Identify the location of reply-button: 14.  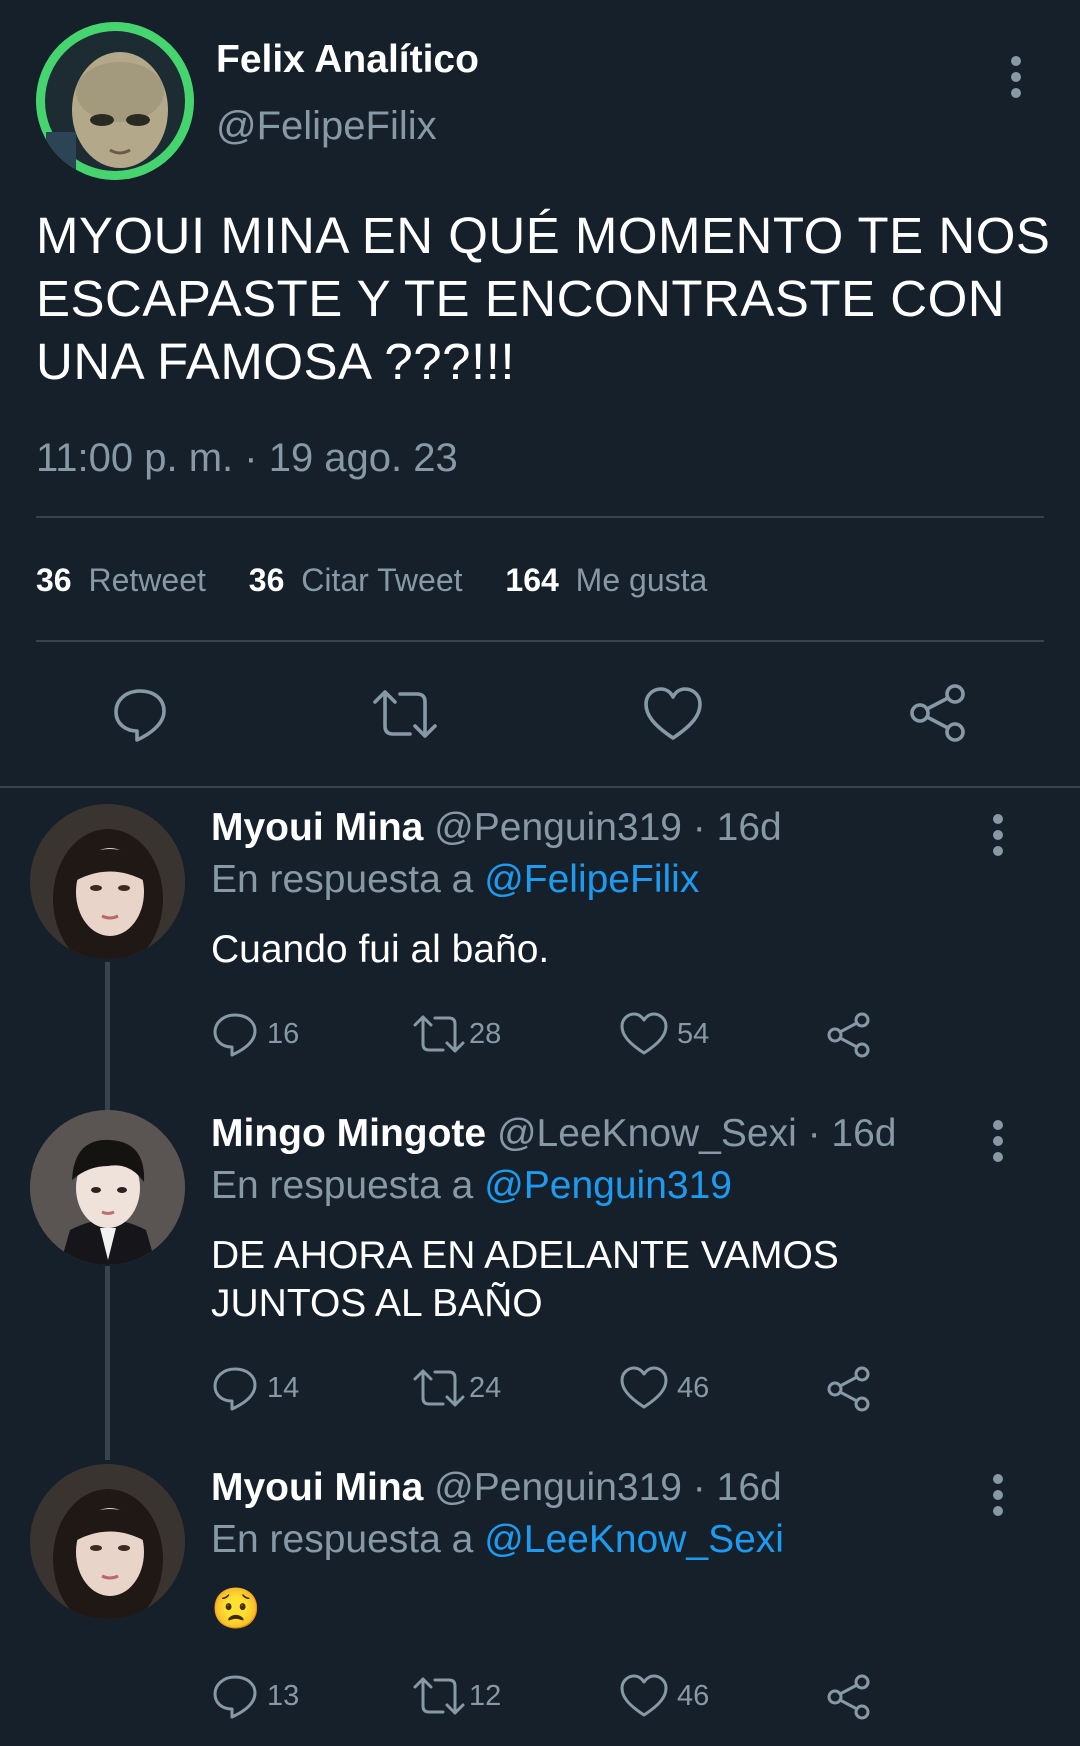
(255, 1388).